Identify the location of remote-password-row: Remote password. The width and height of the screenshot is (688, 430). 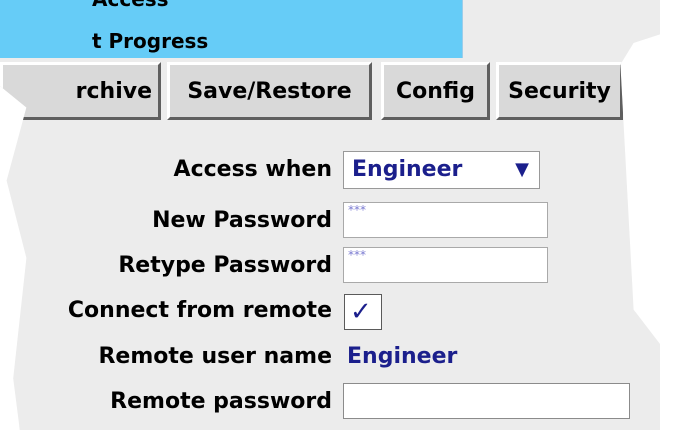
(330, 404).